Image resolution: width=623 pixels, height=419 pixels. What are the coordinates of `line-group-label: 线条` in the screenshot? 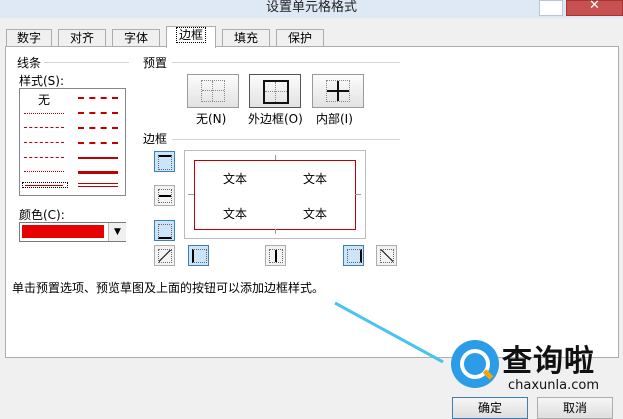 It's located at (29, 63).